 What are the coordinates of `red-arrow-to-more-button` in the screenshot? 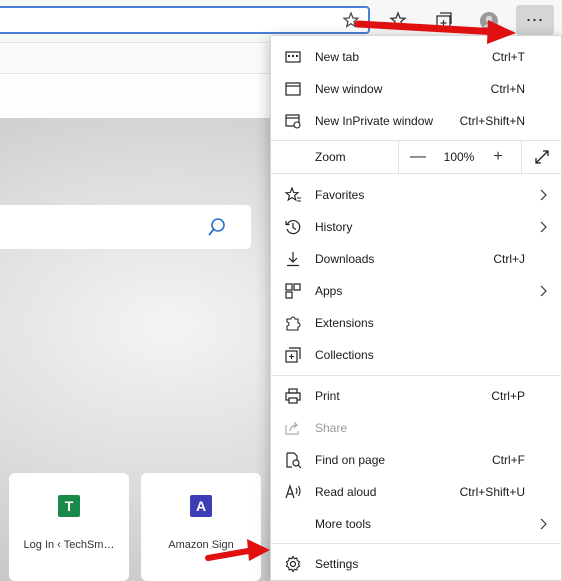 It's located at (435, 32).